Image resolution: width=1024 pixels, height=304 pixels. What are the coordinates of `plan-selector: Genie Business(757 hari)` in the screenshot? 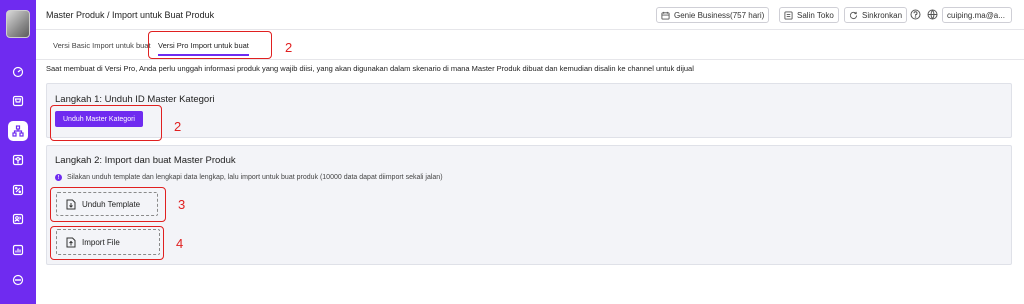 It's located at (713, 15).